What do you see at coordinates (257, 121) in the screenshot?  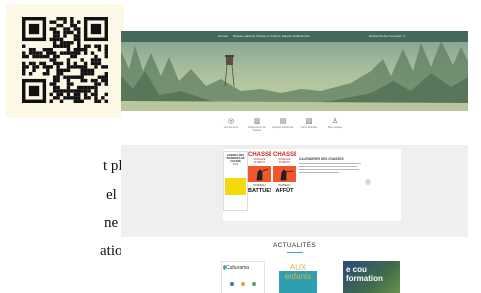 I see `book-icon: ▥` at bounding box center [257, 121].